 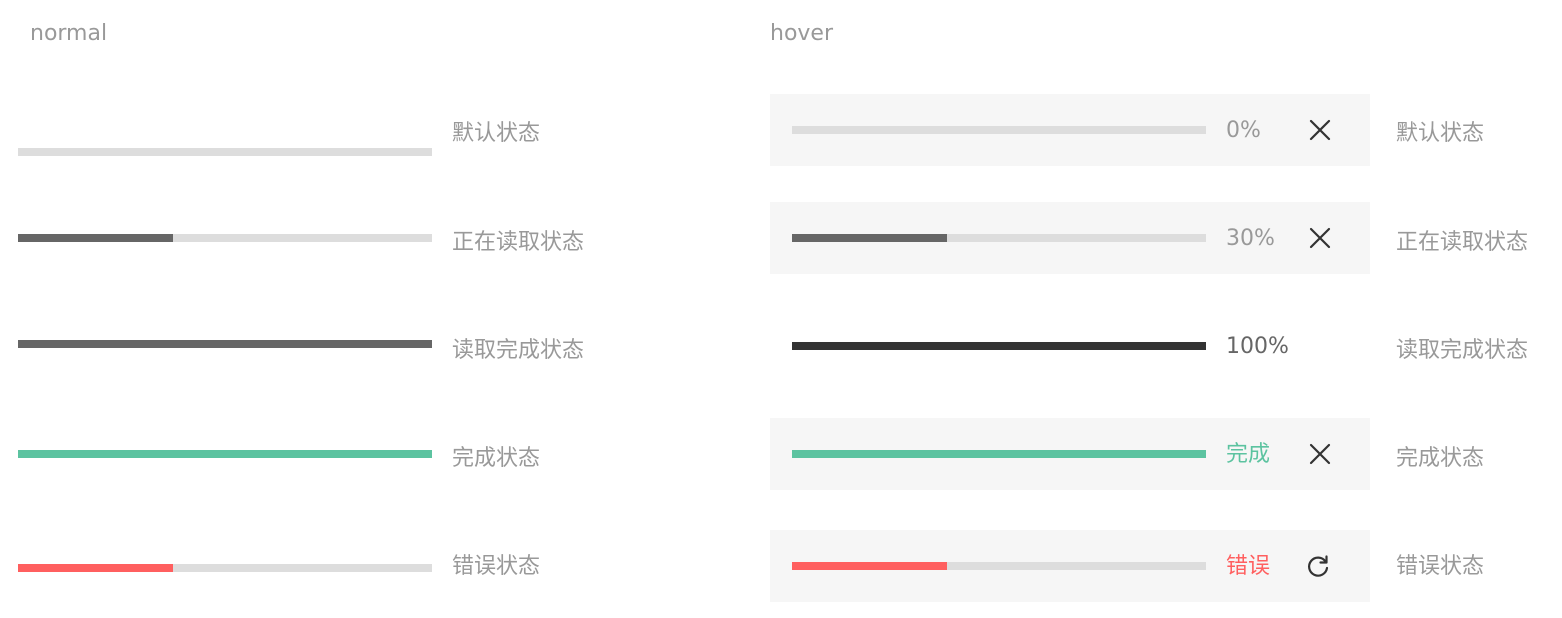 What do you see at coordinates (1243, 130) in the screenshot?
I see `progress-value: 0%` at bounding box center [1243, 130].